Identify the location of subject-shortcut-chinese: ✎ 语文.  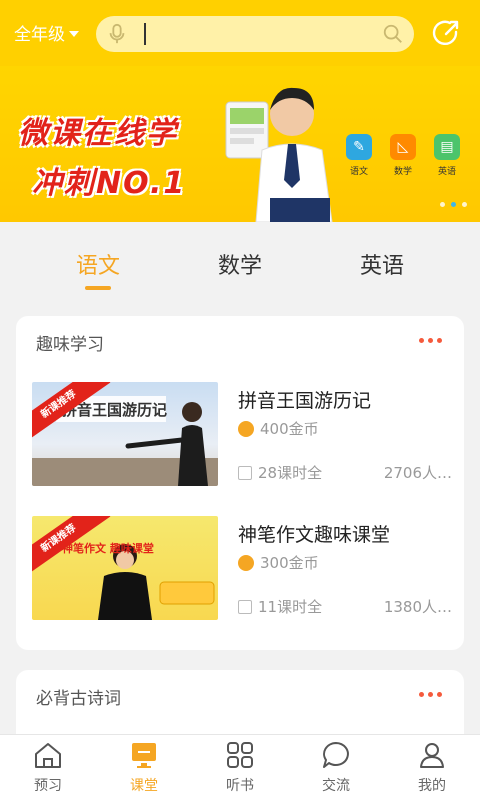
(359, 155).